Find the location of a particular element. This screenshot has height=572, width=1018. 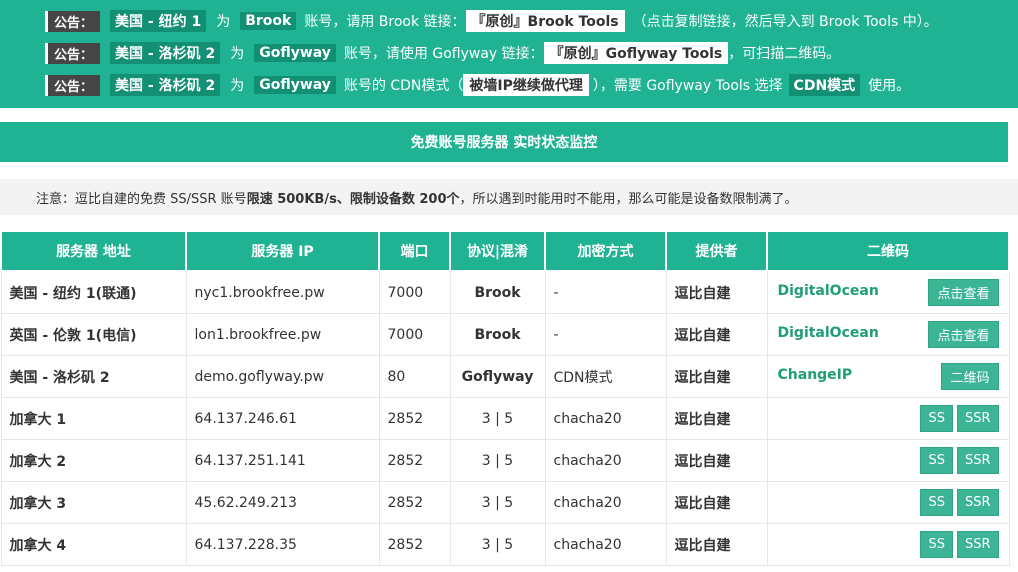

notice-text: 账号的 CDN模式（ is located at coordinates (403, 86).